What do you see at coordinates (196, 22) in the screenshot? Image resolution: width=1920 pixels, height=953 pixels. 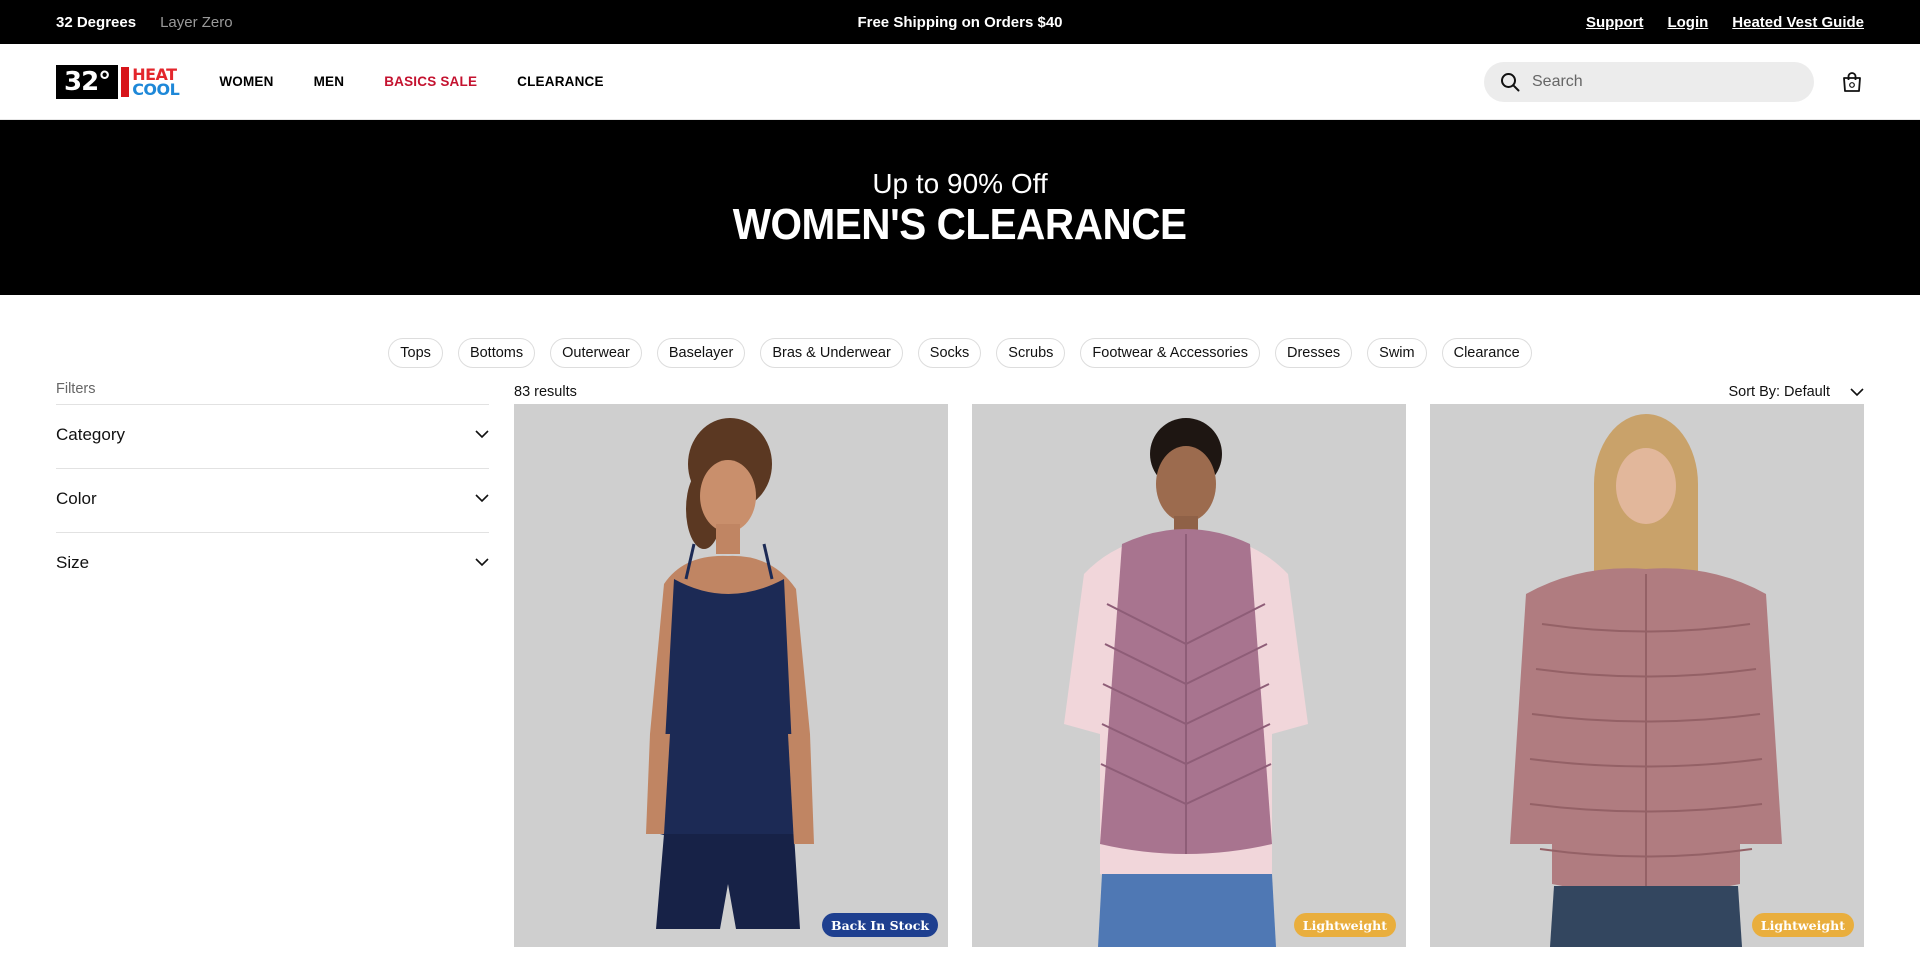 I see `brand-layer-zero: Layer Zero` at bounding box center [196, 22].